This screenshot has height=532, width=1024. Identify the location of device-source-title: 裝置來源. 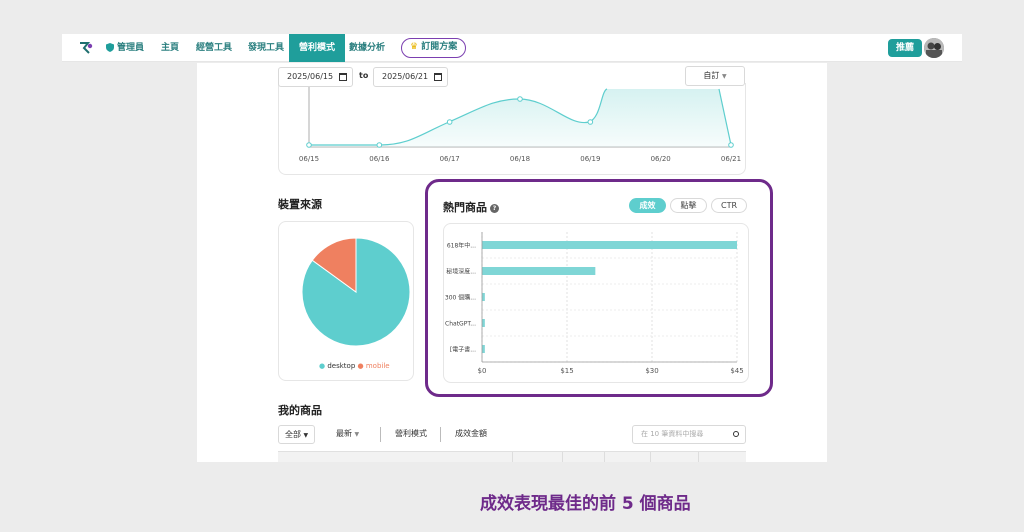
(300, 204).